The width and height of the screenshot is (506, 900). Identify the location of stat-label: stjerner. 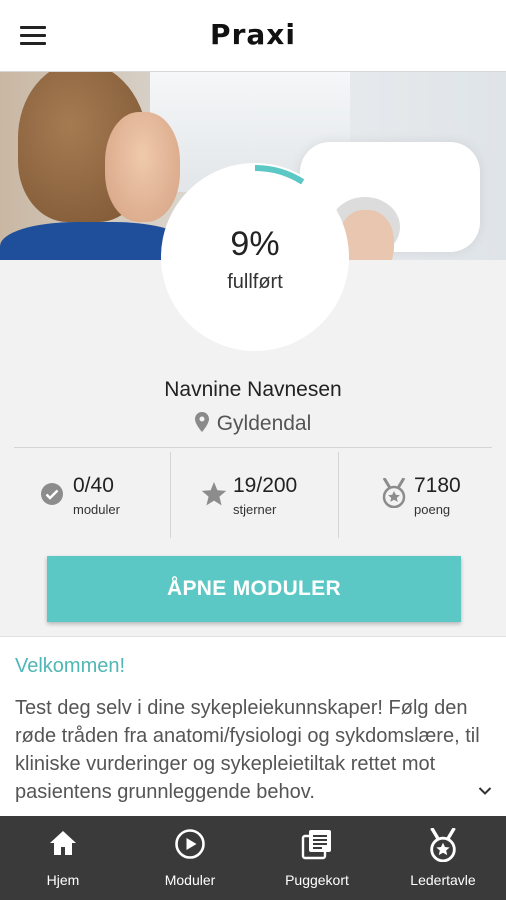
(255, 509).